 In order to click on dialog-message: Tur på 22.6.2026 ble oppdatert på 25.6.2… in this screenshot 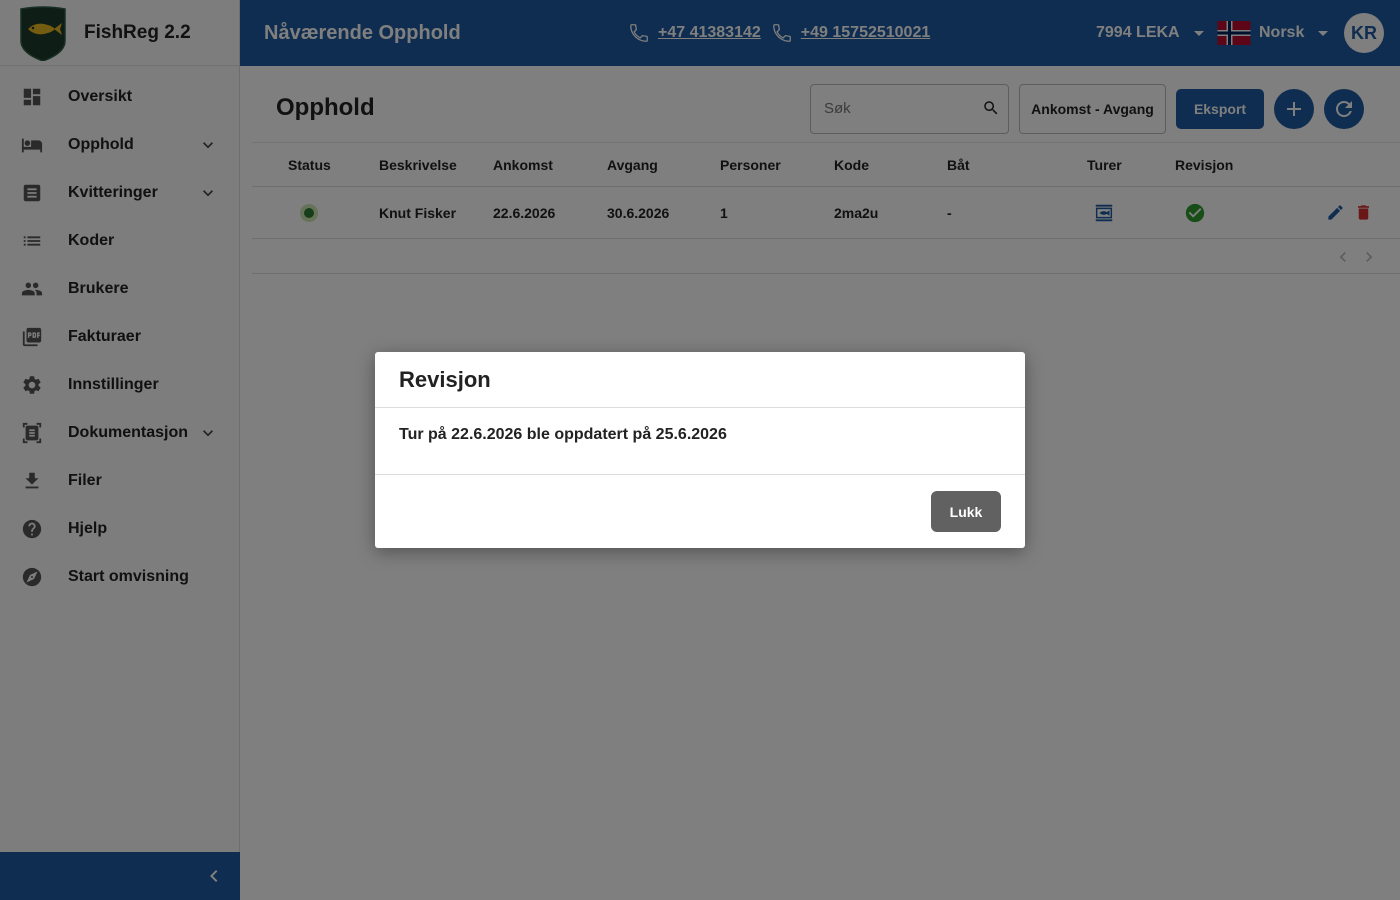, I will do `click(700, 441)`.